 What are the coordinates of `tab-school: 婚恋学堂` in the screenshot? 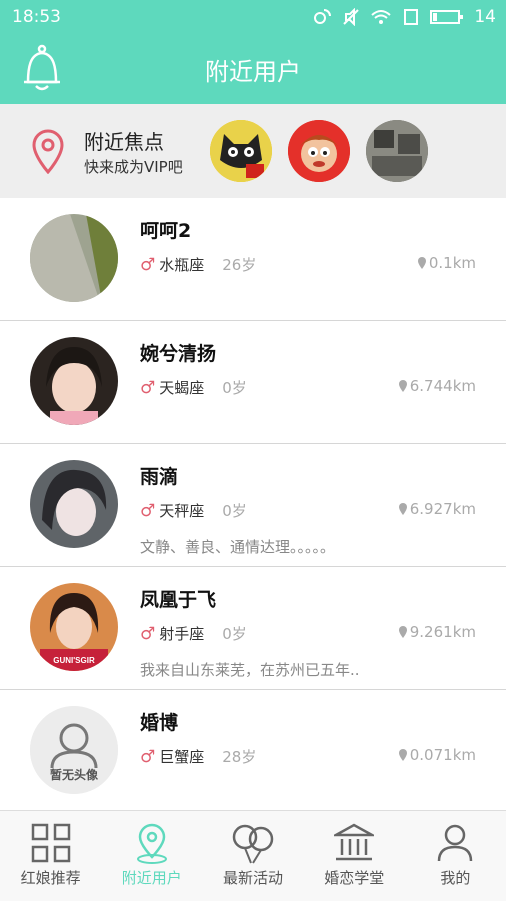 It's located at (354, 856).